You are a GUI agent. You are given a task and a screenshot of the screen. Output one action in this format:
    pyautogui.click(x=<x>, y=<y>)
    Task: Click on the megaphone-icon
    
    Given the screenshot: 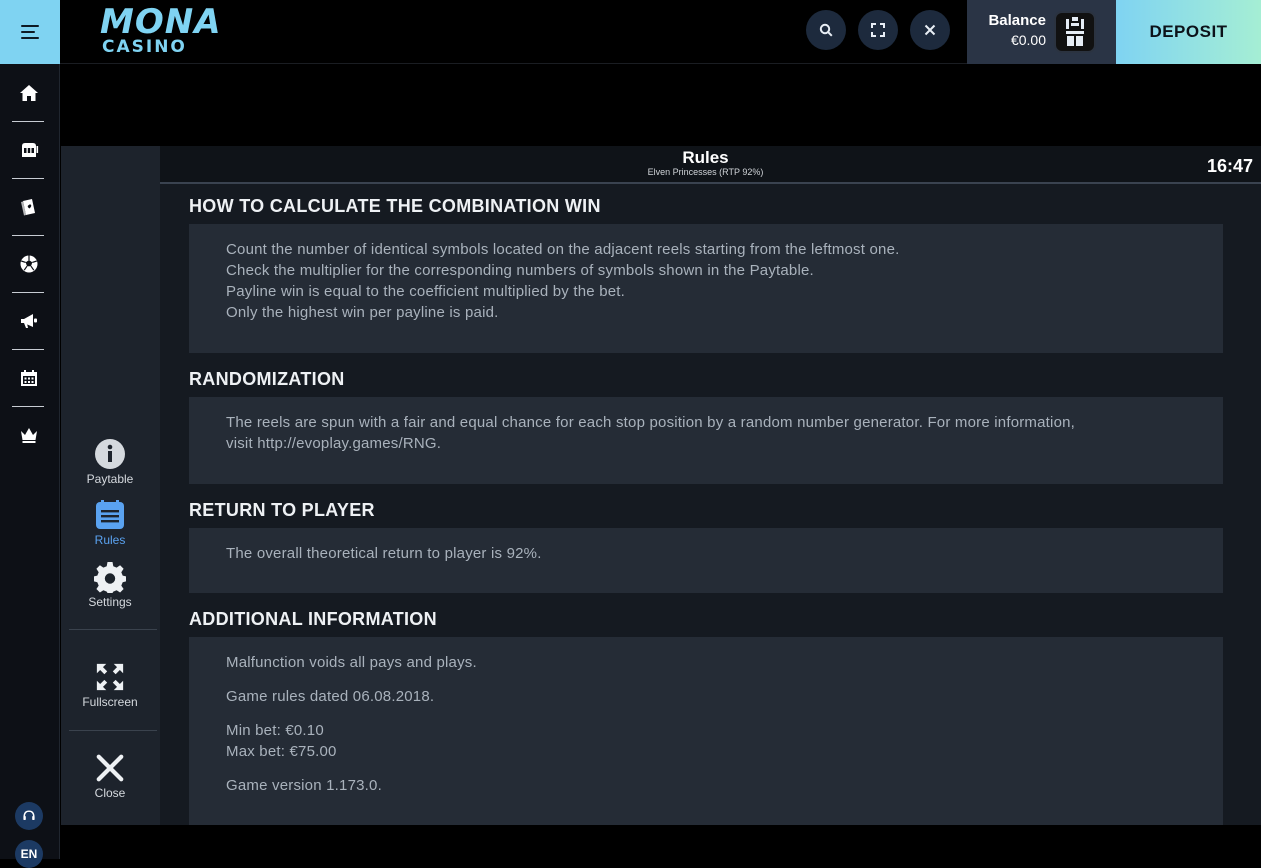 What is the action you would take?
    pyautogui.click(x=29, y=321)
    